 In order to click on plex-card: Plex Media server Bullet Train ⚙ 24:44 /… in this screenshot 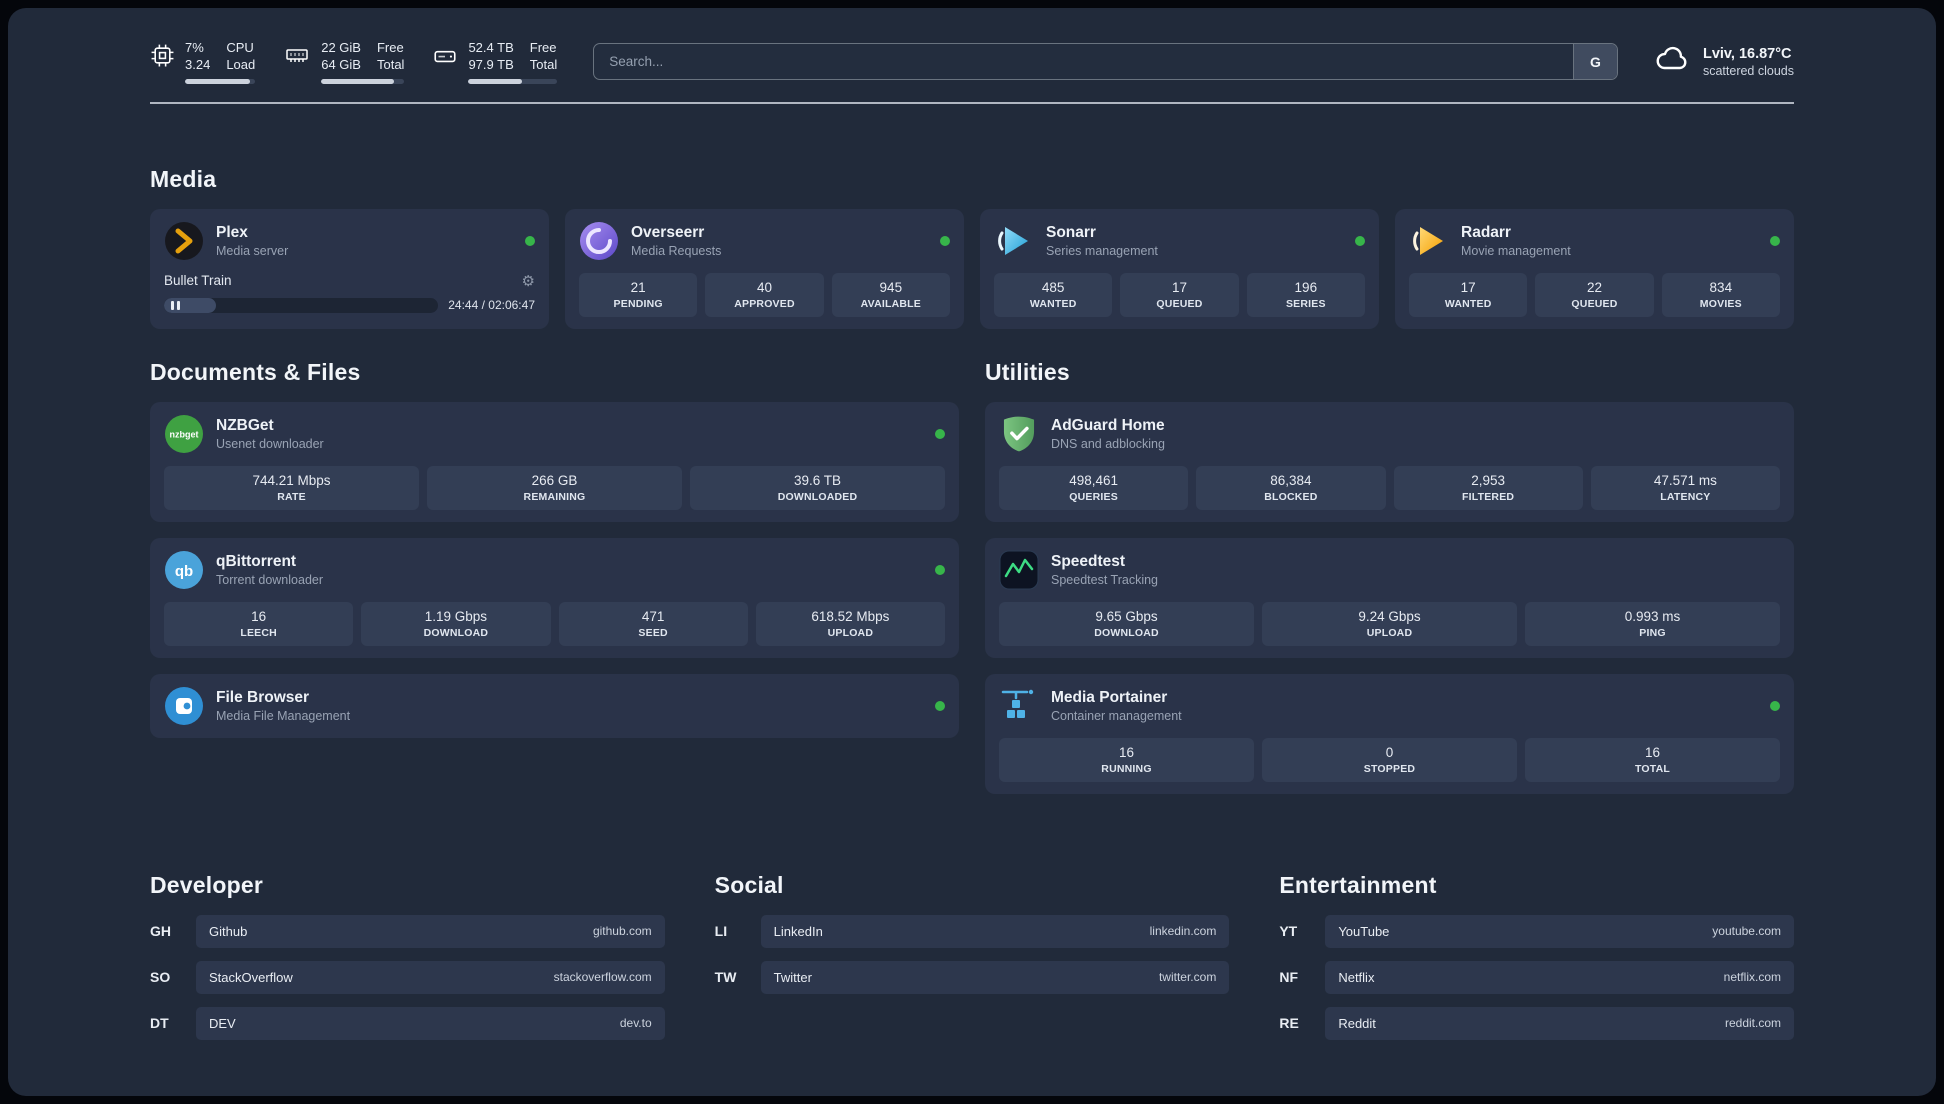, I will do `click(349, 268)`.